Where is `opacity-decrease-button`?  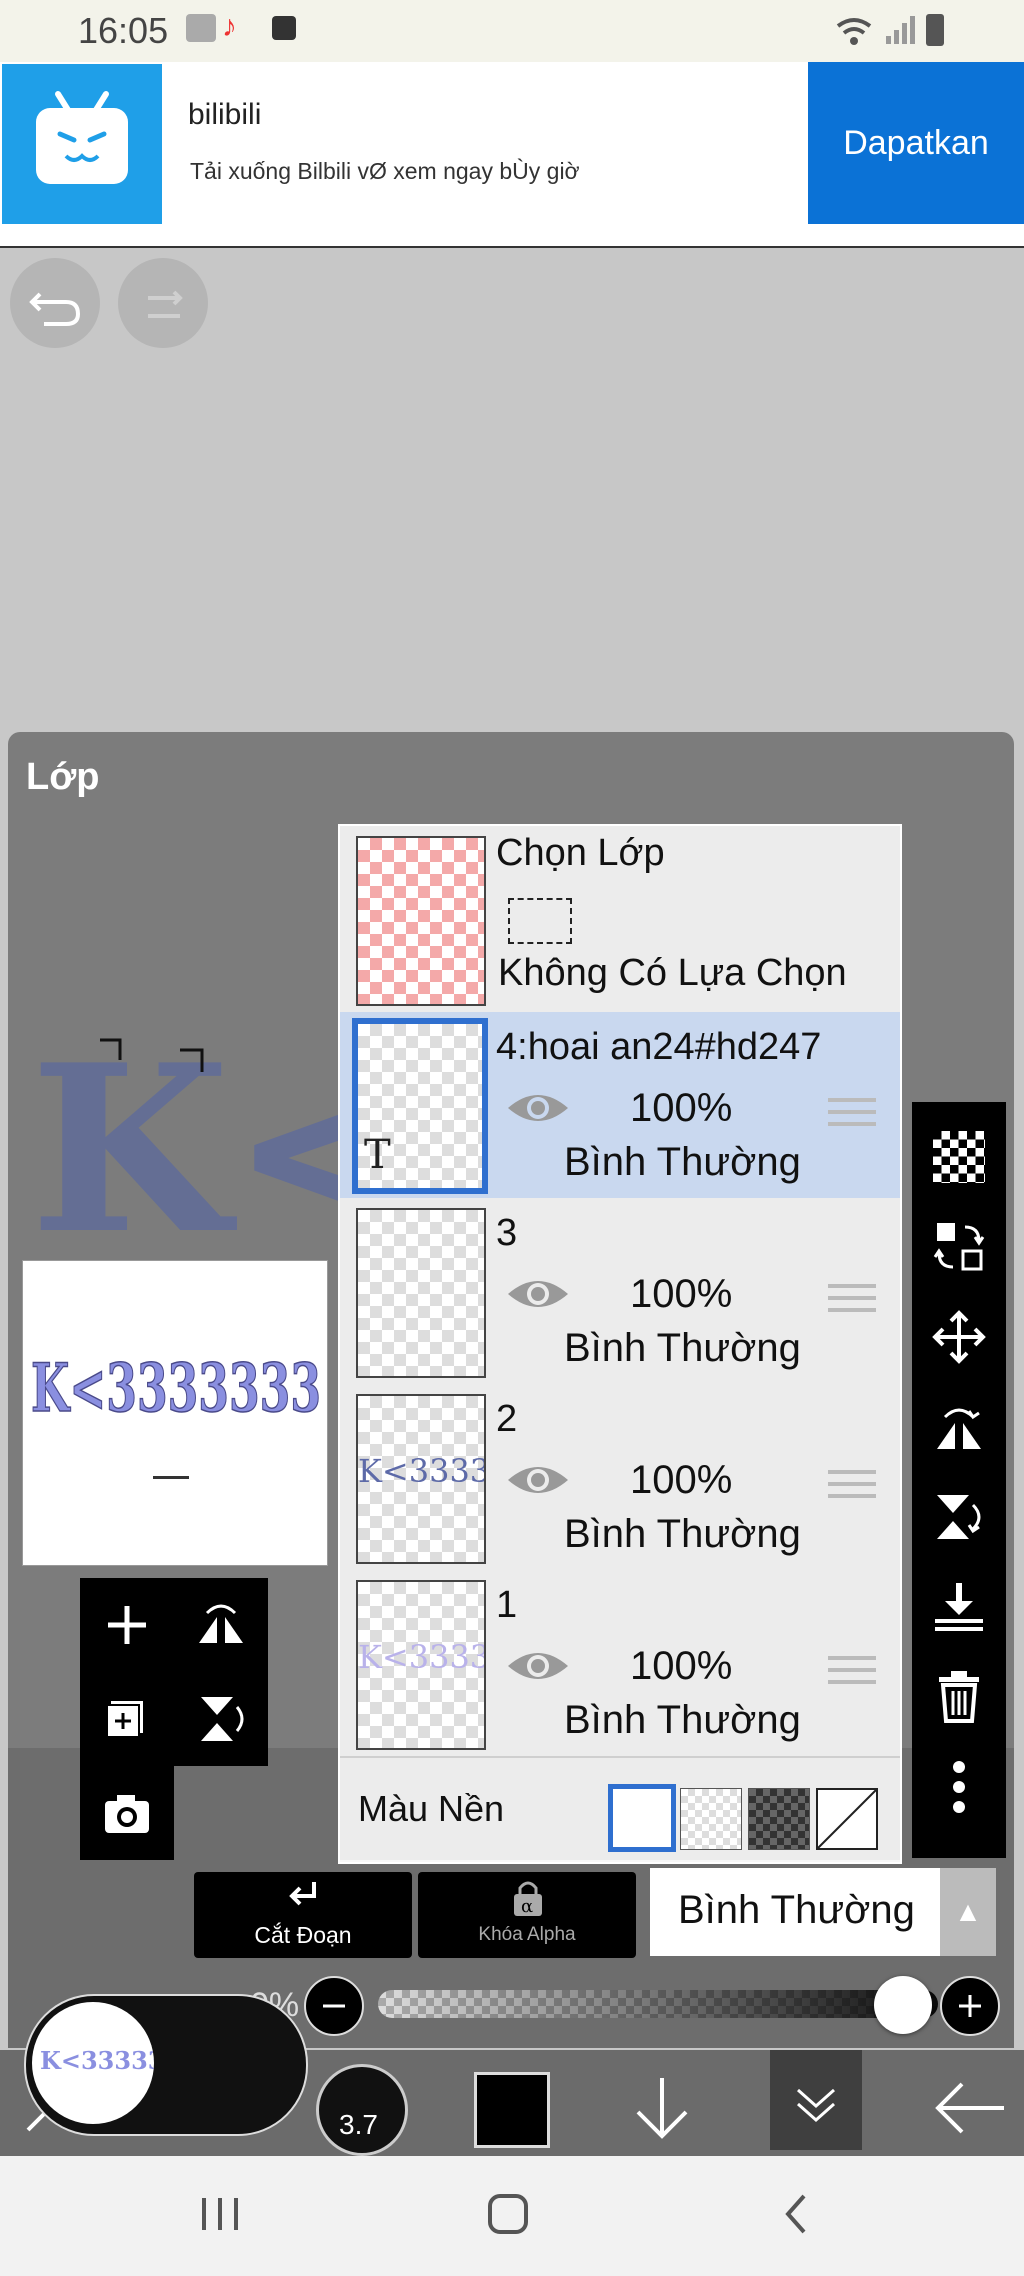
opacity-decrease-button is located at coordinates (334, 2006).